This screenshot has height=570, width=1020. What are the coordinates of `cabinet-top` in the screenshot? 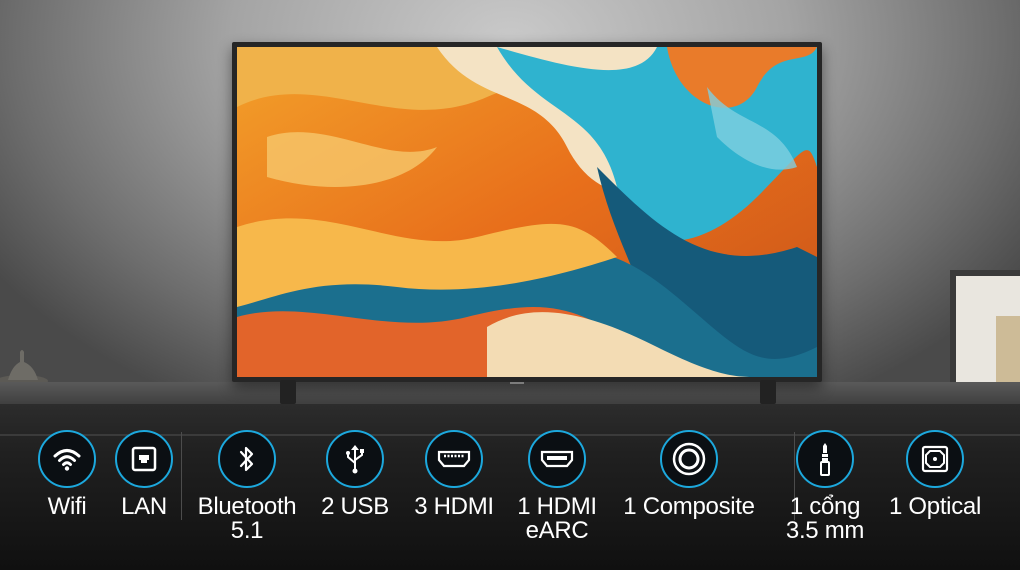 It's located at (510, 394).